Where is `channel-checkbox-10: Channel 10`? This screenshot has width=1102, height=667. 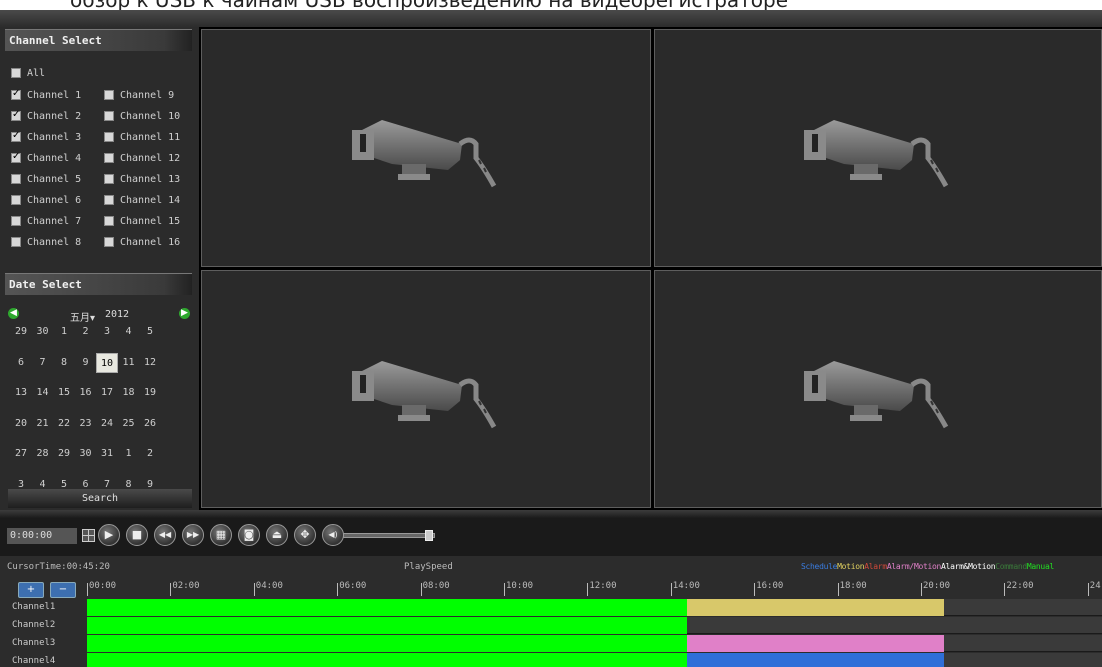 channel-checkbox-10: Channel 10 is located at coordinates (142, 116).